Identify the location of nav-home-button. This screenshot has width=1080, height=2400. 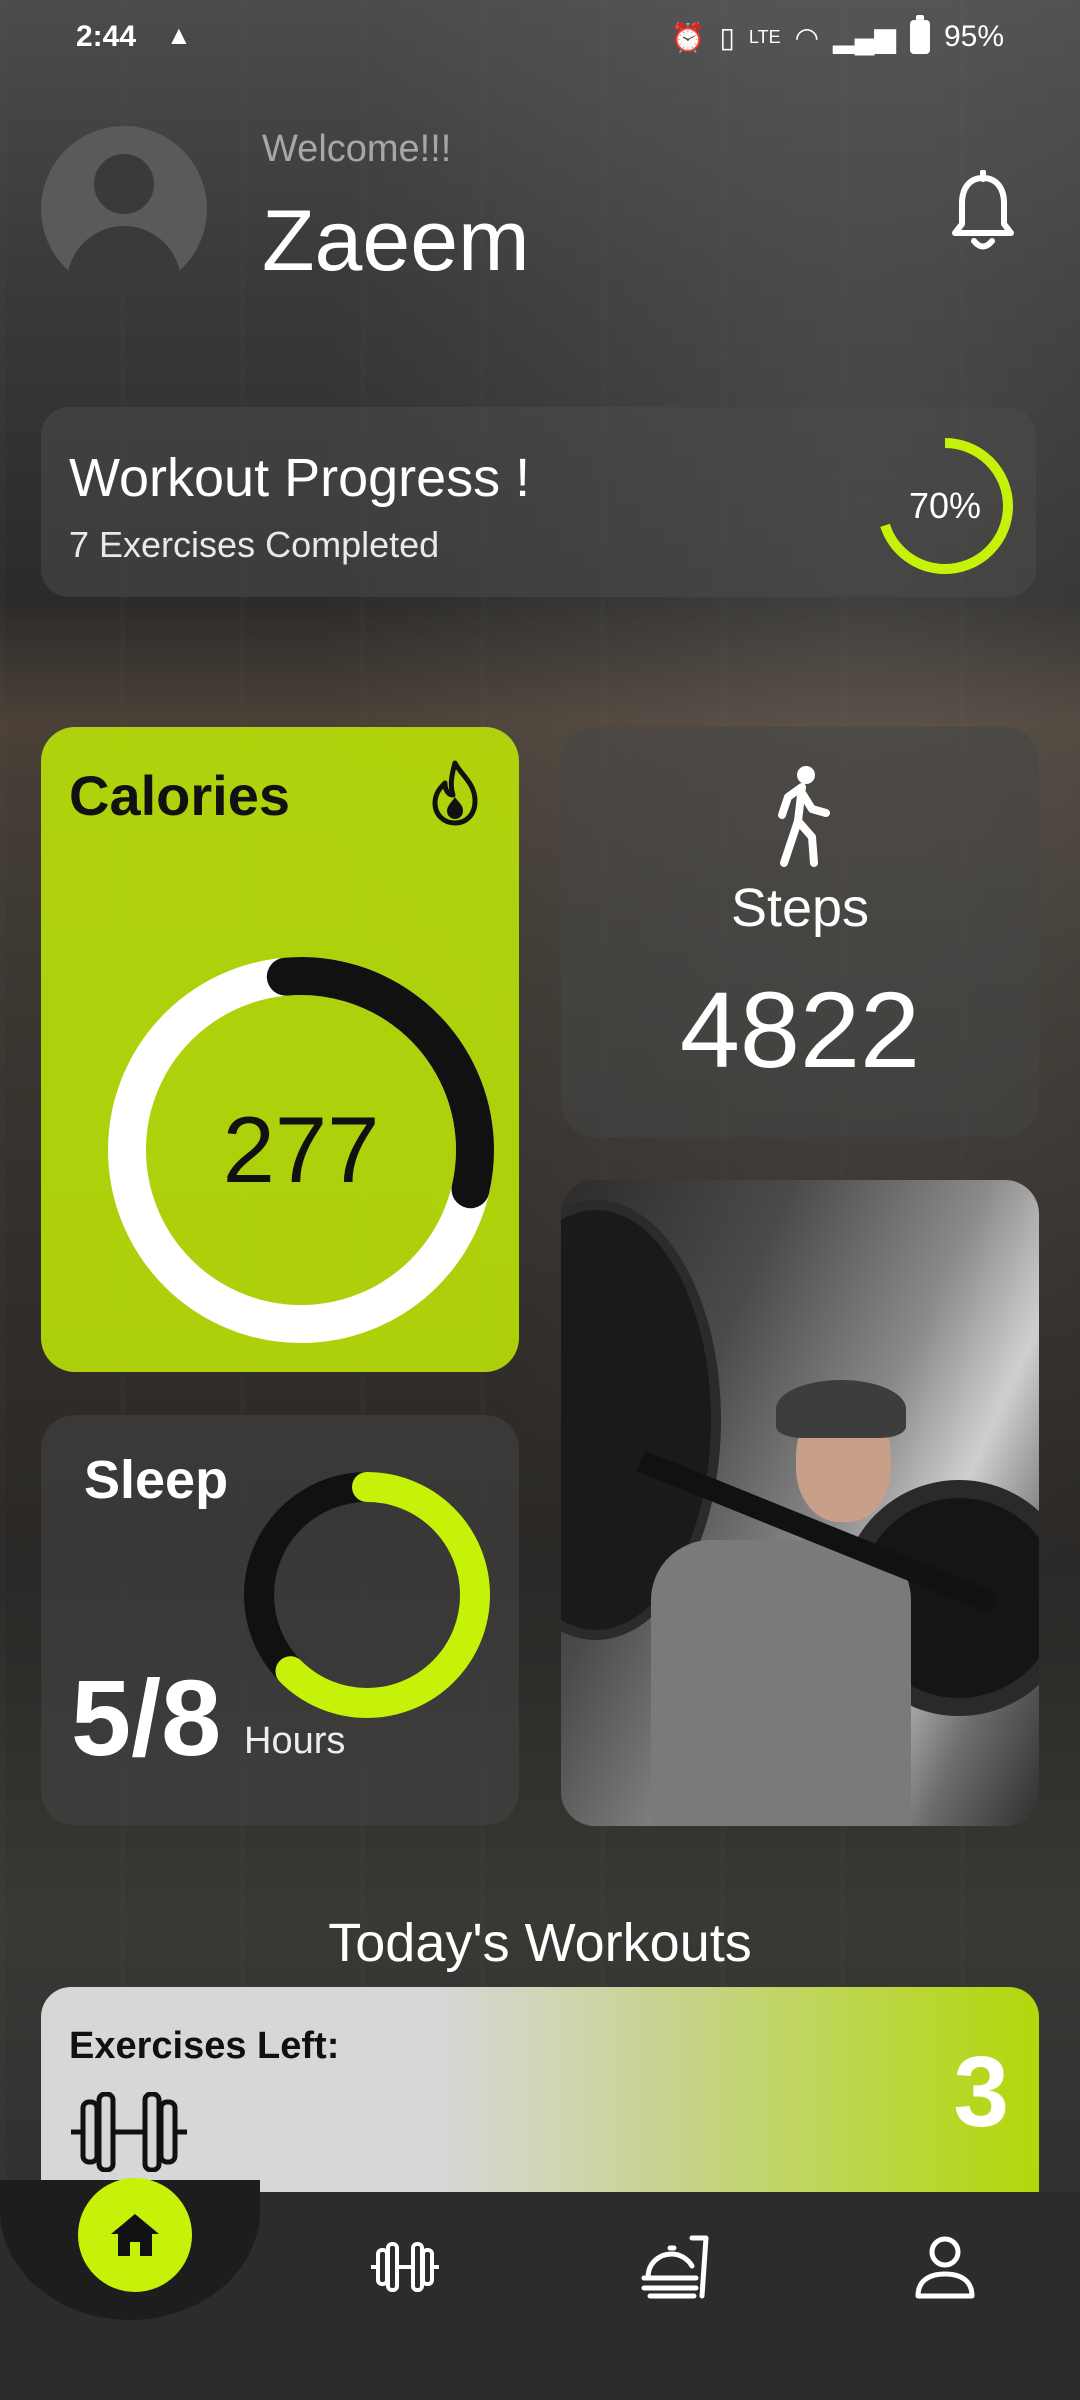
(135, 2235).